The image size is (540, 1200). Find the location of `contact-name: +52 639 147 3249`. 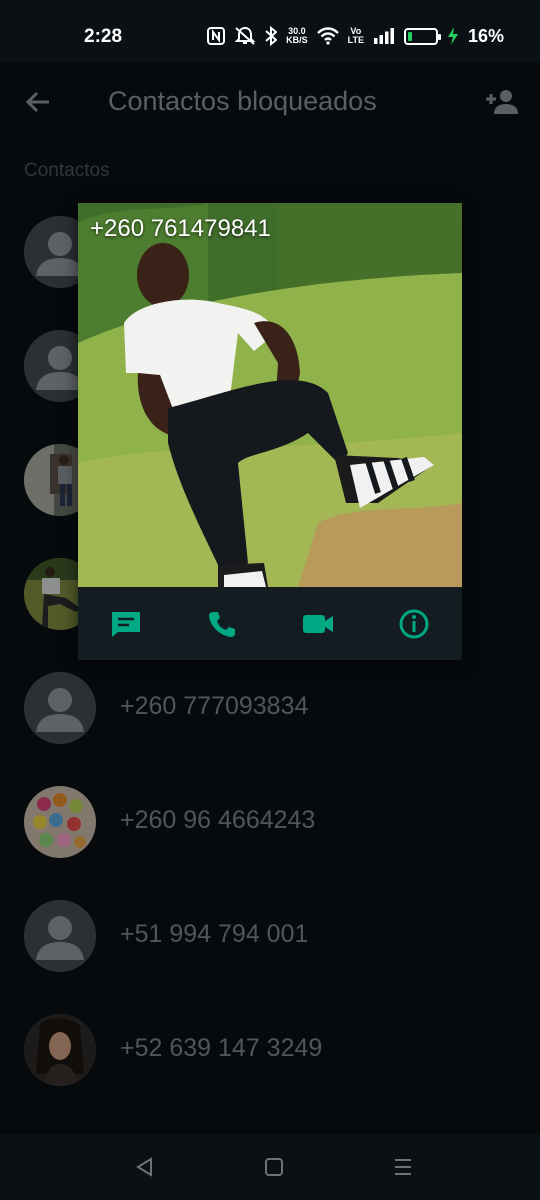

contact-name: +52 639 147 3249 is located at coordinates (221, 1048).